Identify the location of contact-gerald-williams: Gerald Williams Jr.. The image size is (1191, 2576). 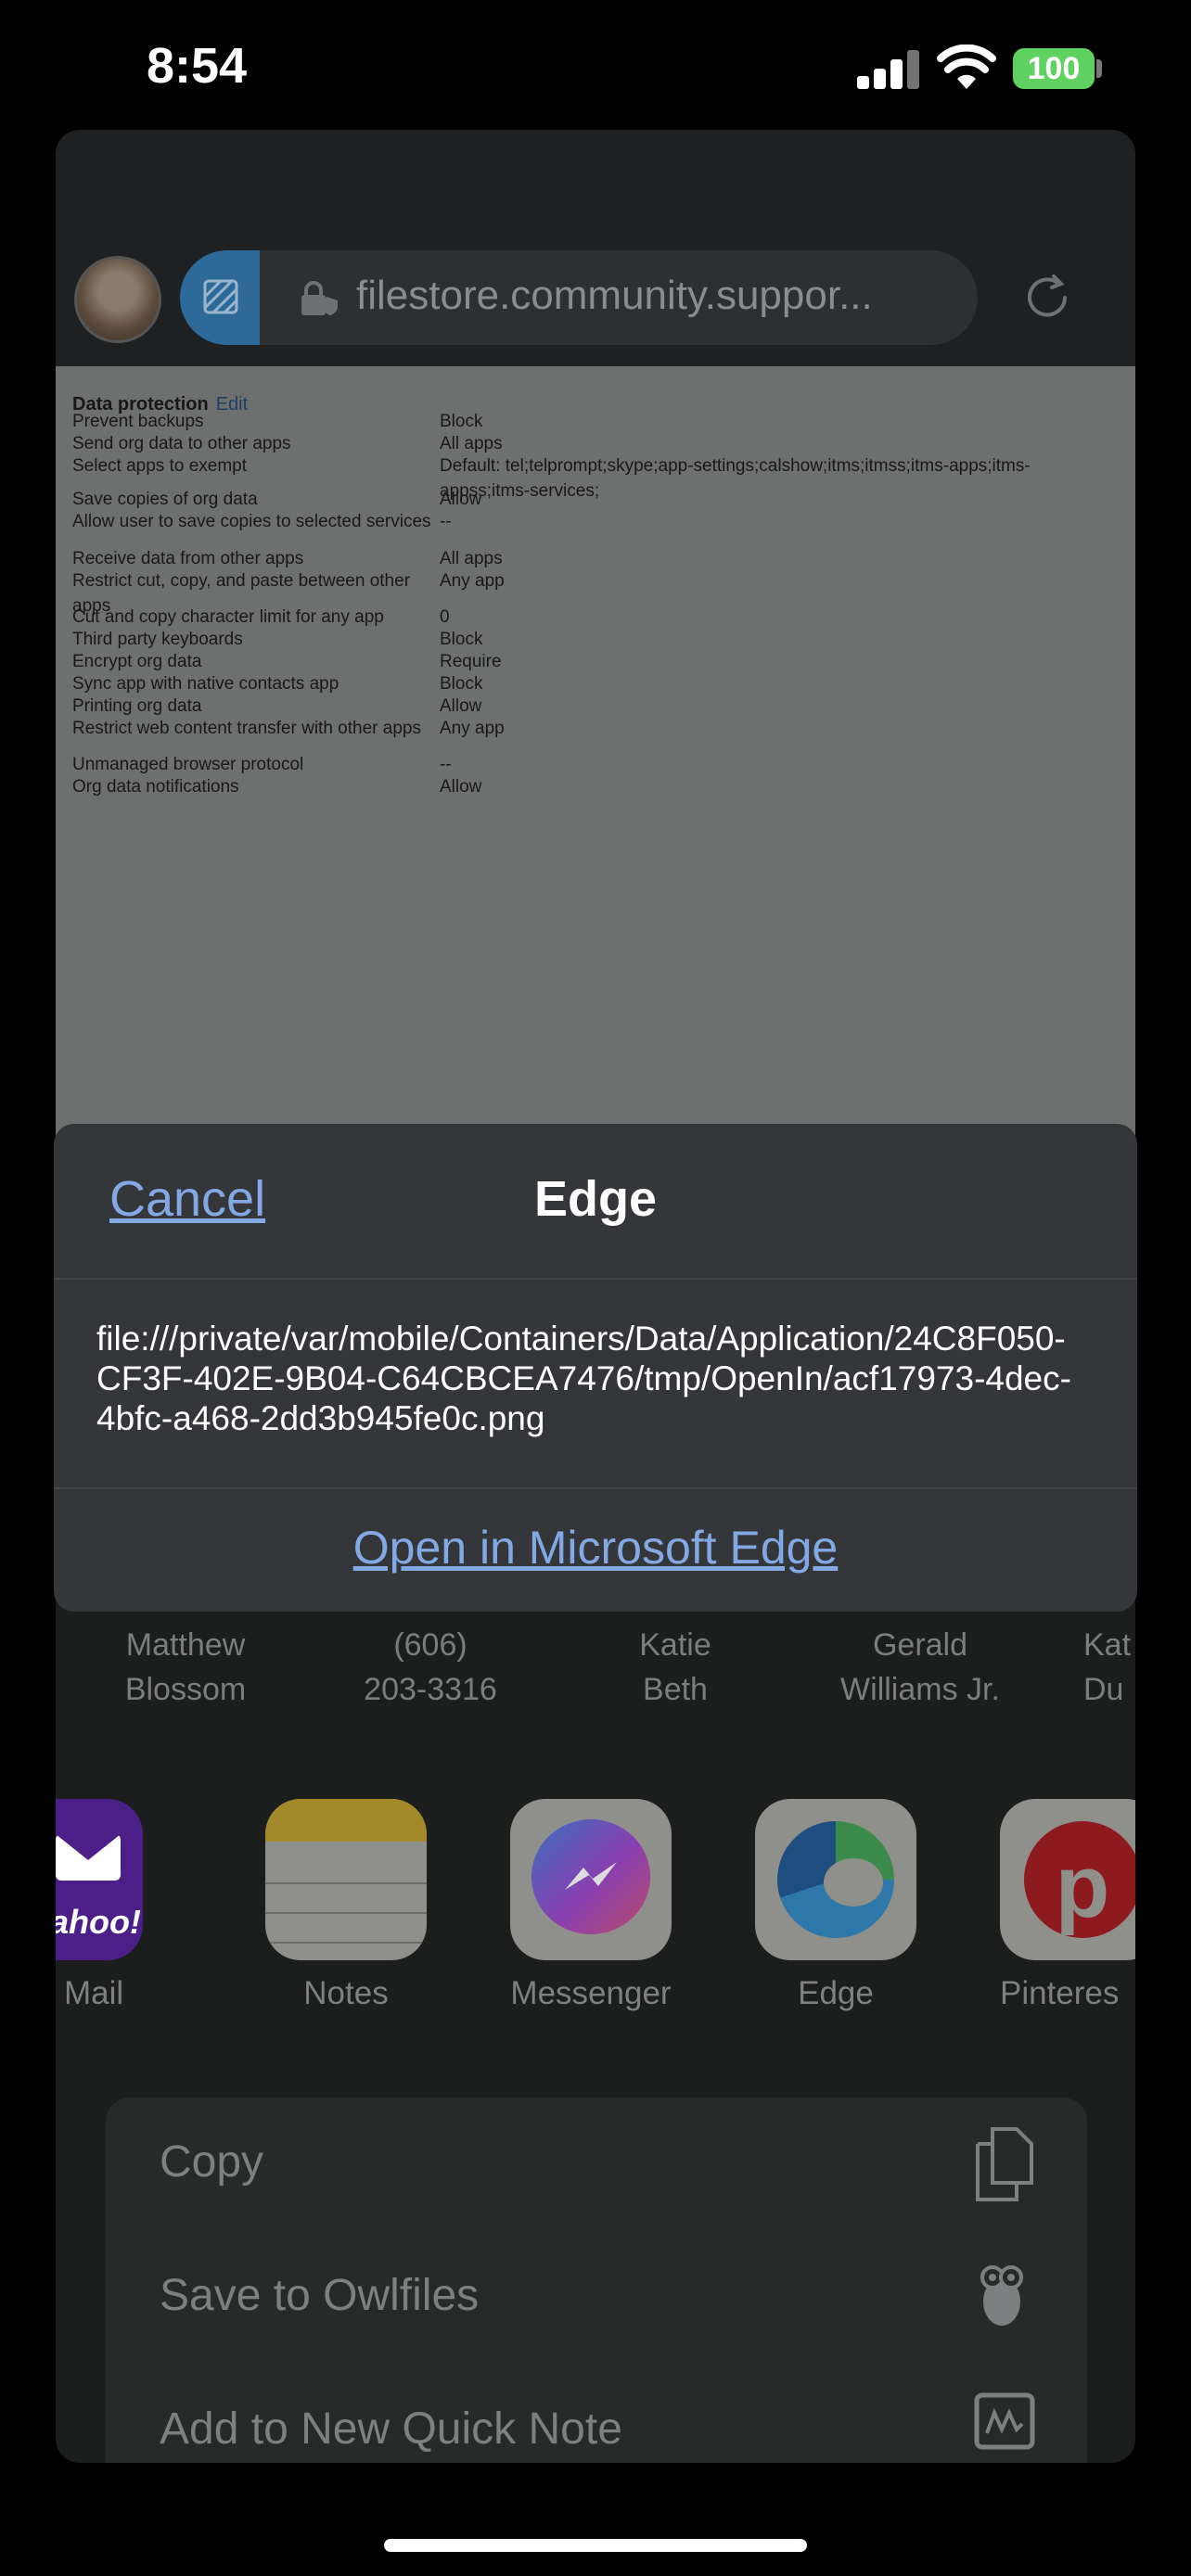
(920, 1667).